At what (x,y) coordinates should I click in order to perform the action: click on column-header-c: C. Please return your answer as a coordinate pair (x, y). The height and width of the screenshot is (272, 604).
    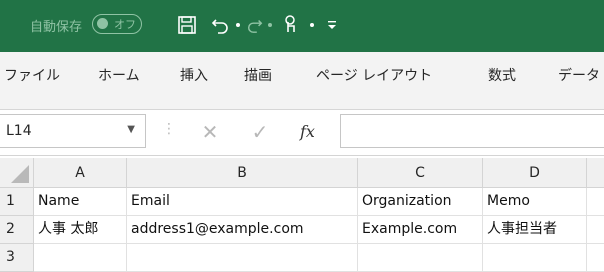
    Looking at the image, I should click on (420, 173).